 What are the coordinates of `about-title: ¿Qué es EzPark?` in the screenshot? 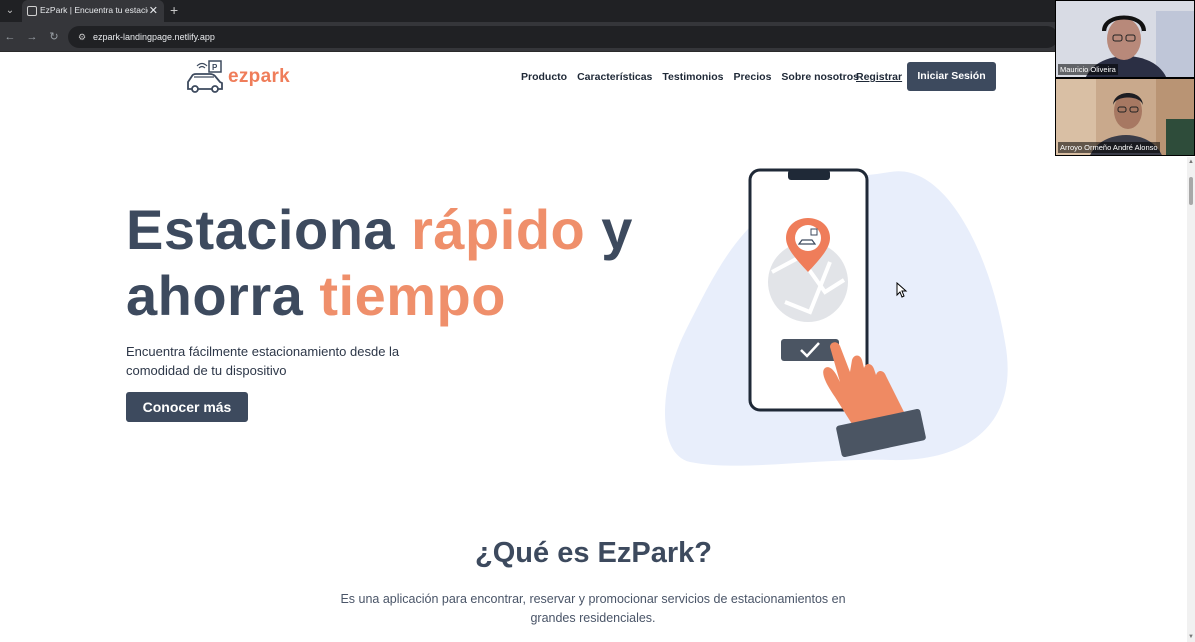 It's located at (593, 553).